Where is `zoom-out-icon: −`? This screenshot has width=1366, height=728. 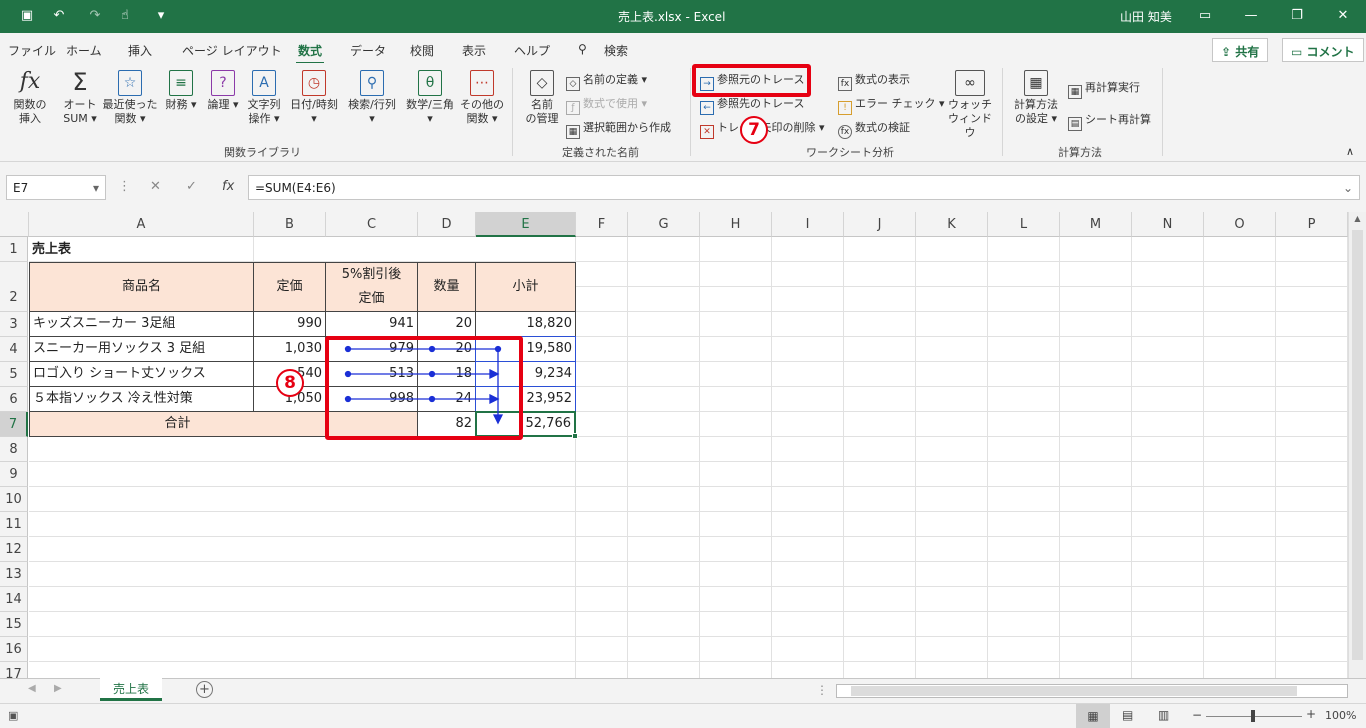
zoom-out-icon: − is located at coordinates (1197, 715).